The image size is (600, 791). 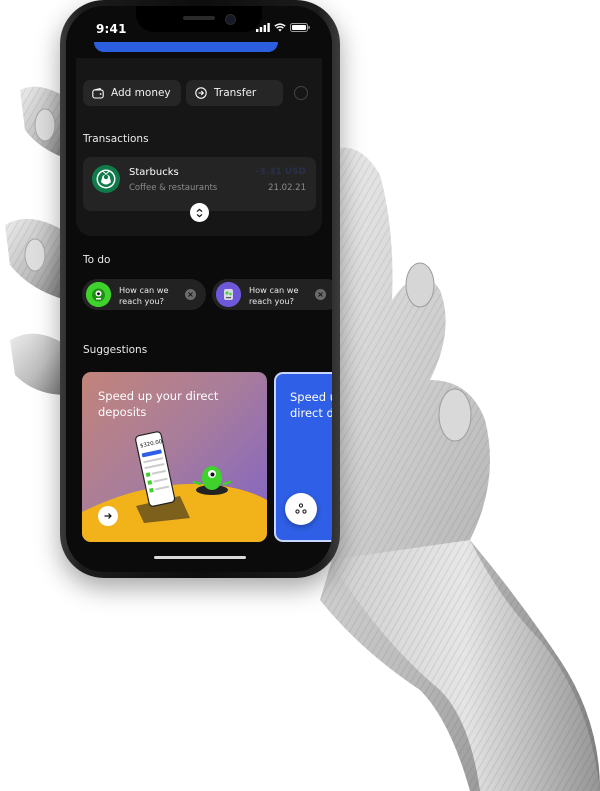 What do you see at coordinates (280, 172) in the screenshot?
I see `transaction-amount: -3.31 USD` at bounding box center [280, 172].